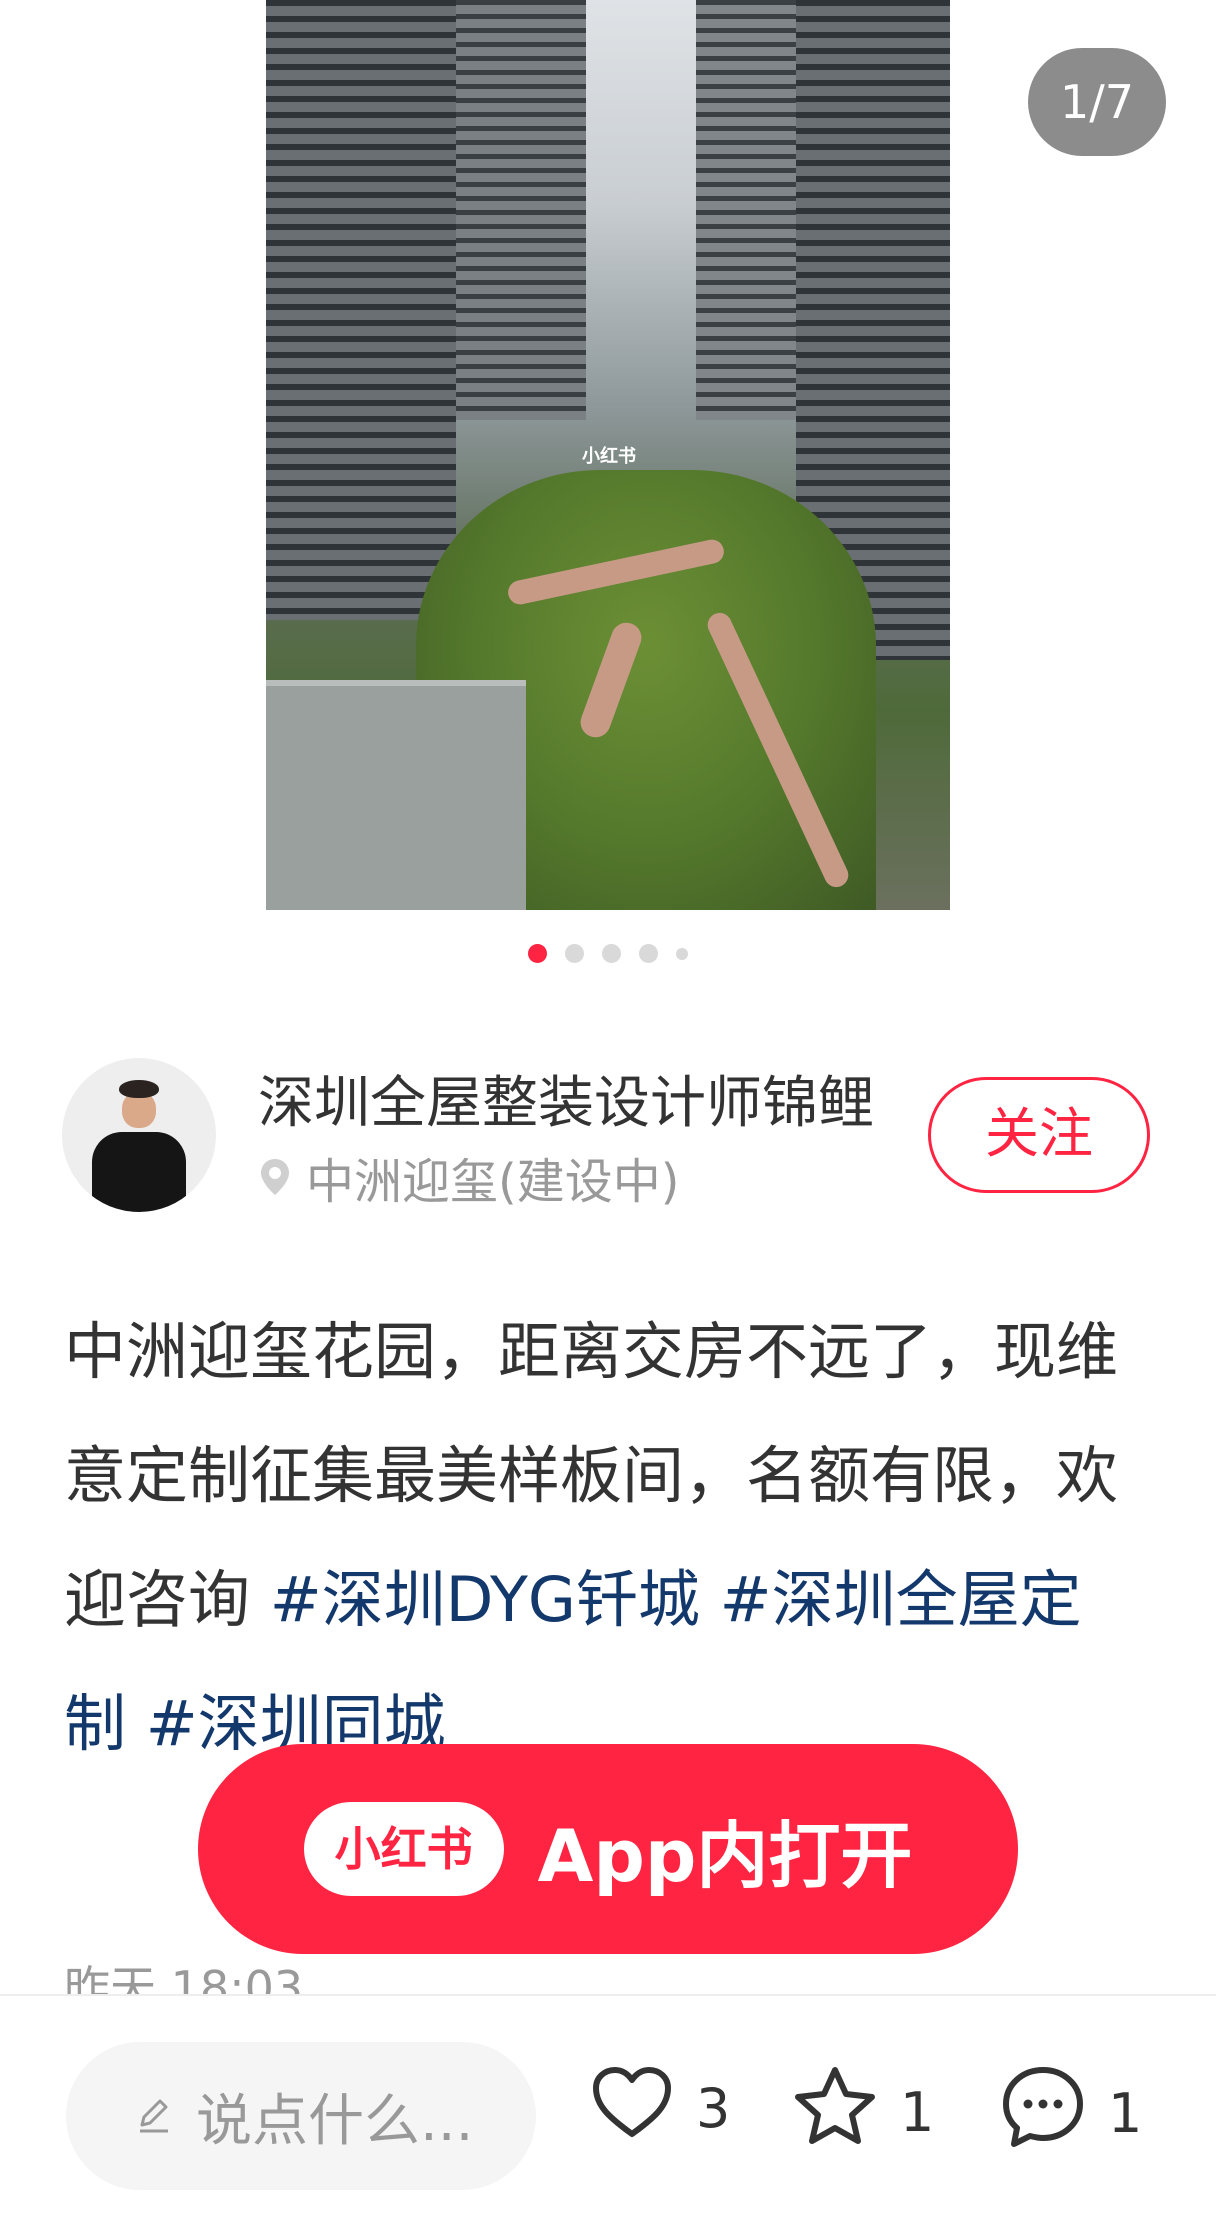  I want to click on like-button: 3, so click(660, 2108).